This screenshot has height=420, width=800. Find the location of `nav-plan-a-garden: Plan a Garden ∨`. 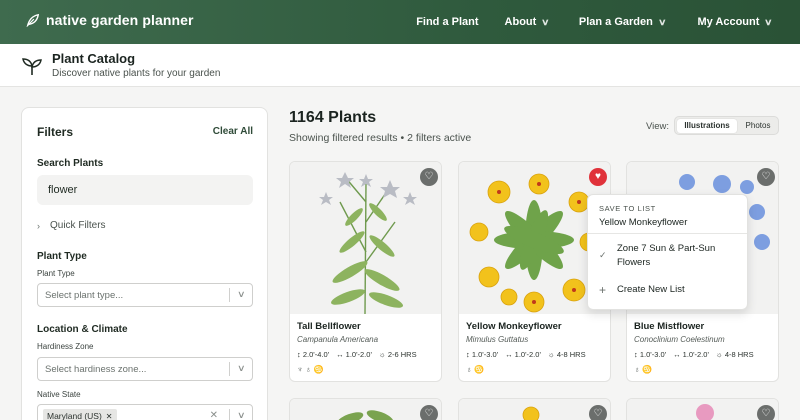

nav-plan-a-garden: Plan a Garden ∨ is located at coordinates (619, 22).